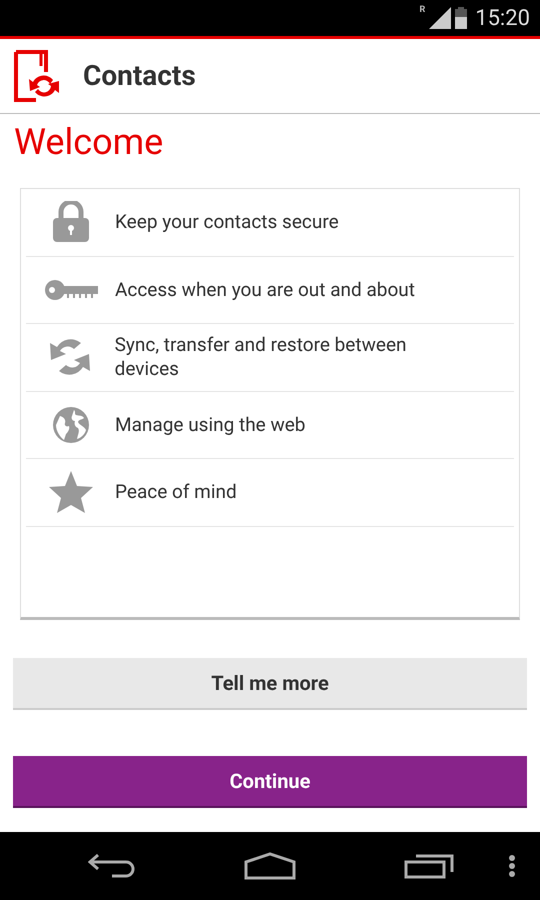  Describe the element at coordinates (270, 866) in the screenshot. I see `home-icon` at that location.